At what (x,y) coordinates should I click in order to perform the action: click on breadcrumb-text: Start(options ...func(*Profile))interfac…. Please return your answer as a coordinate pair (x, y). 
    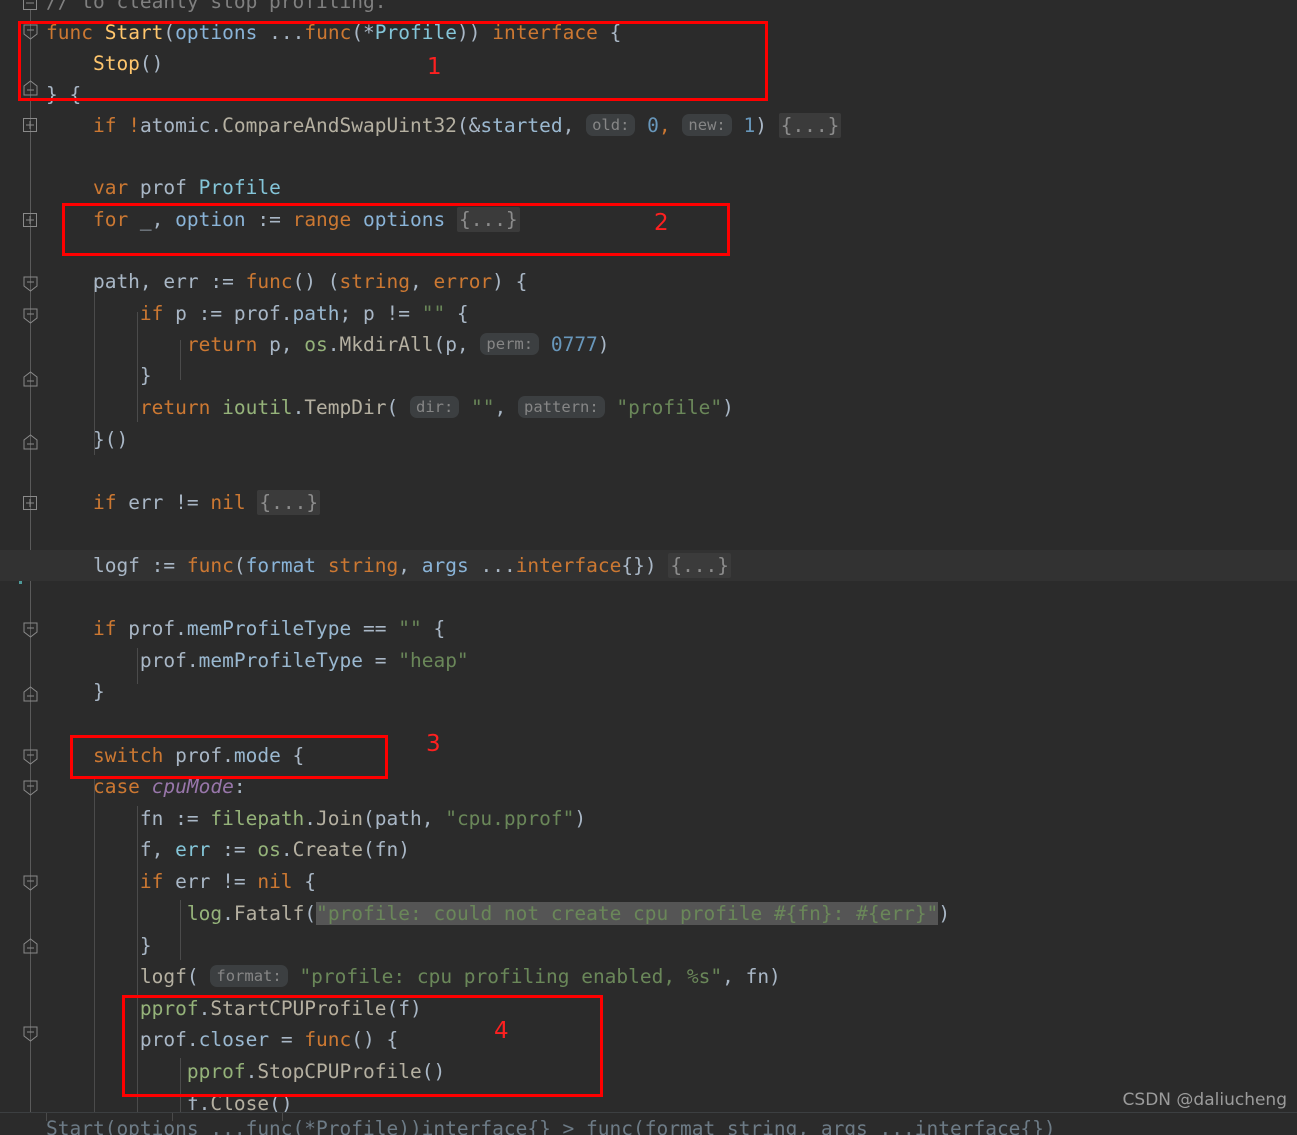
    Looking at the image, I should click on (551, 1126).